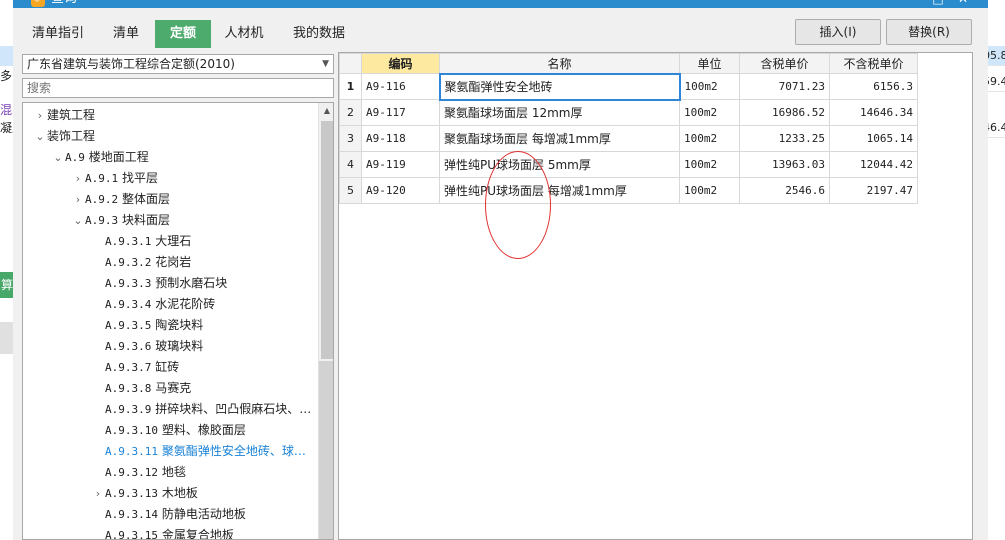 The width and height of the screenshot is (1005, 540). What do you see at coordinates (350, 112) in the screenshot?
I see `row-number: 2` at bounding box center [350, 112].